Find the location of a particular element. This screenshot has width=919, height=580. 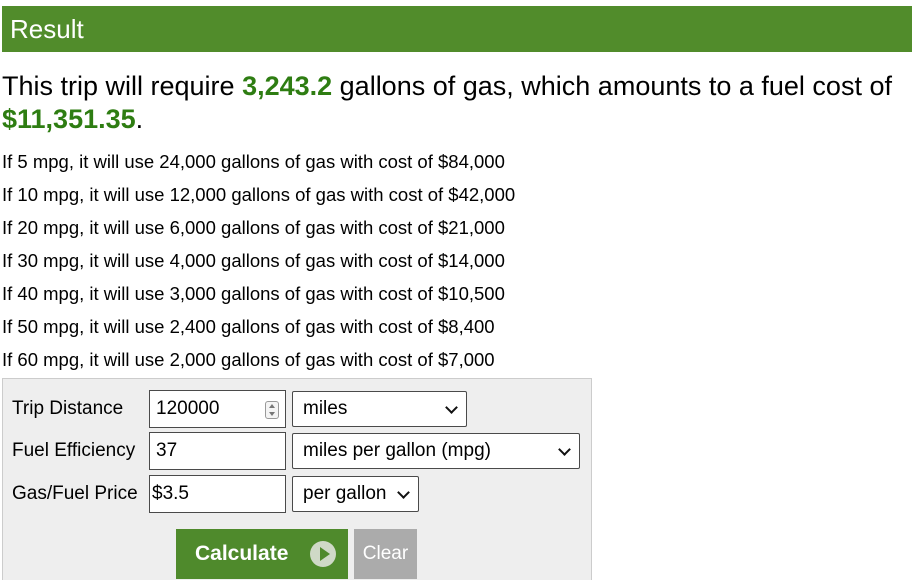

calculate-label: Calculate is located at coordinates (242, 553).